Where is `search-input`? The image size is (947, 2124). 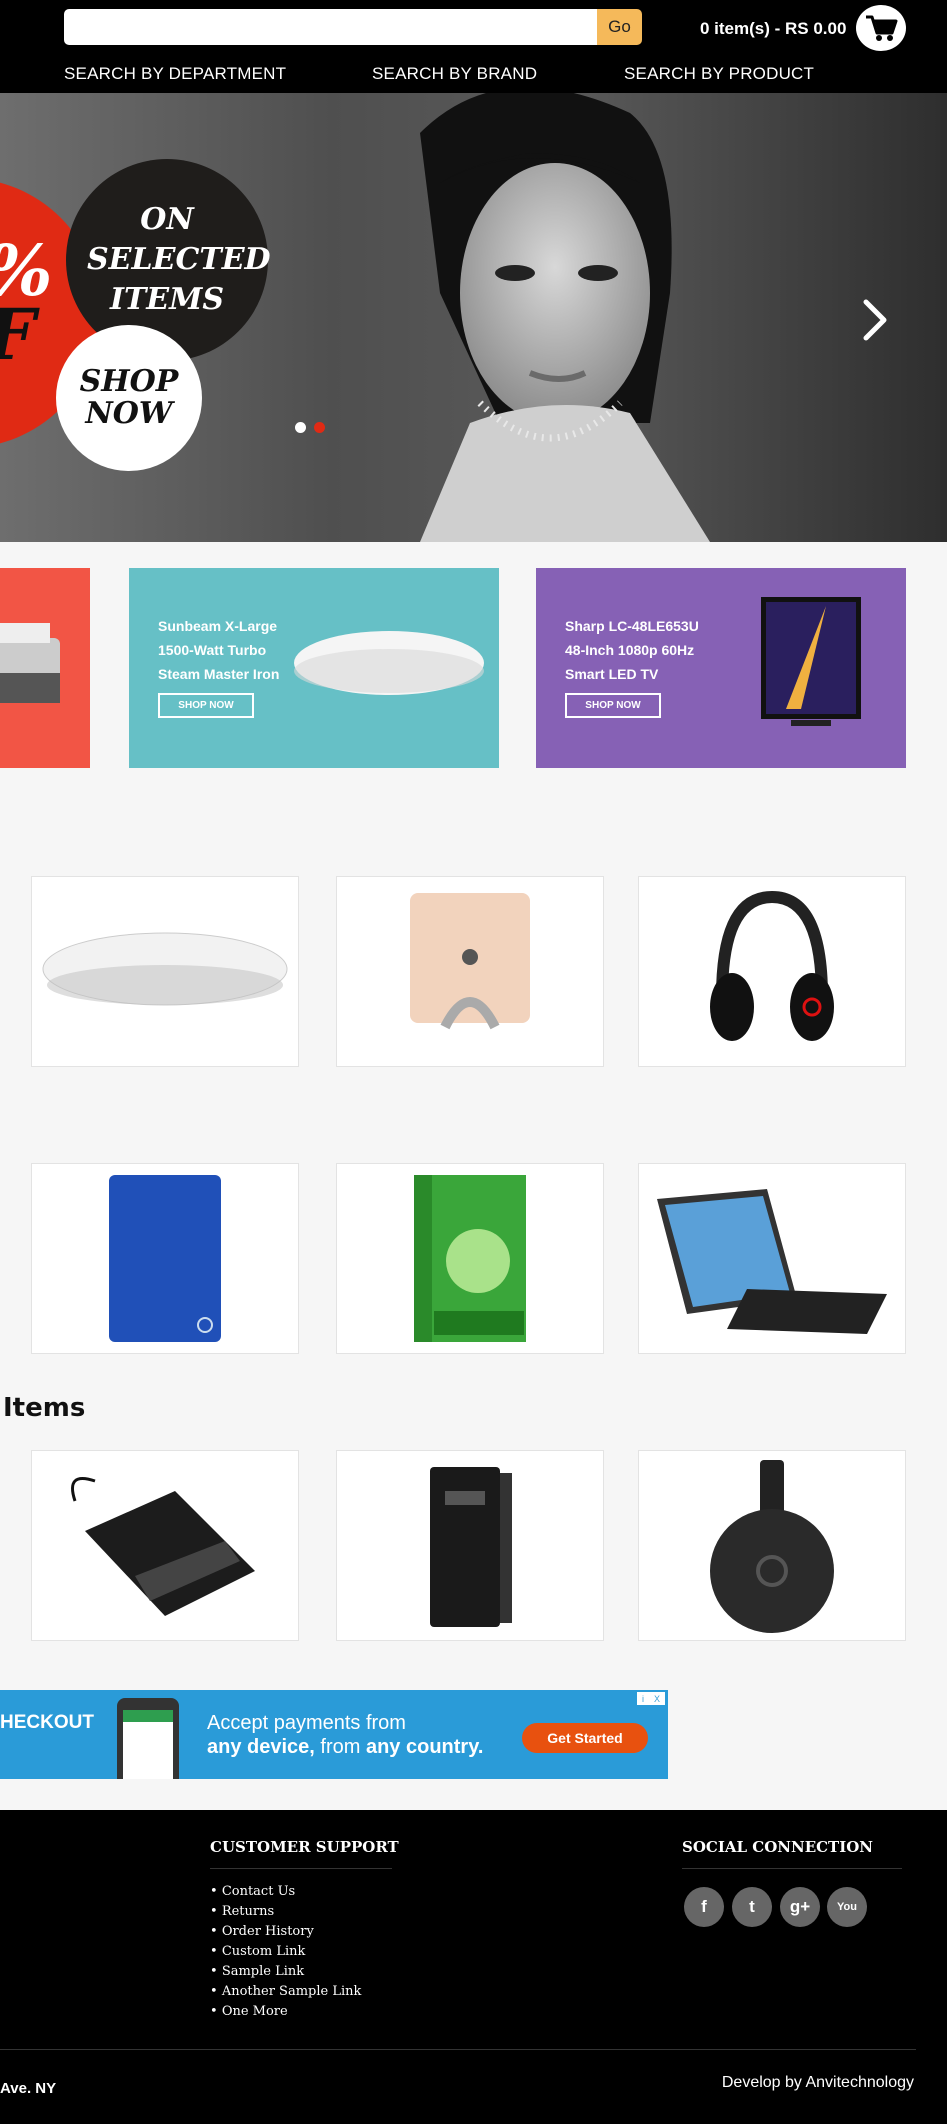
search-input is located at coordinates (331, 27).